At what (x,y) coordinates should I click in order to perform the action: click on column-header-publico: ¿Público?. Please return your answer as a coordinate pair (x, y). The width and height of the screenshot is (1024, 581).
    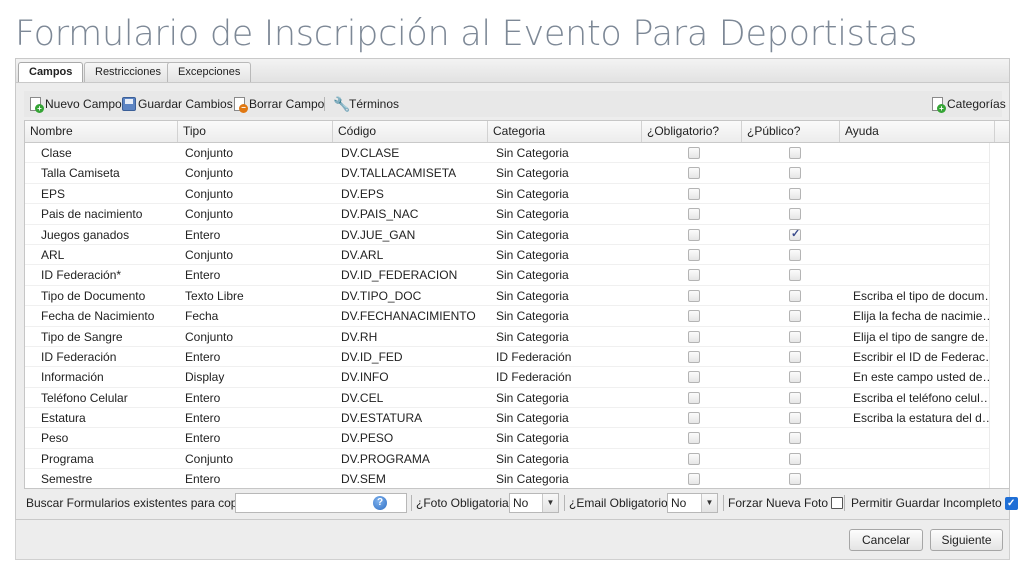
    Looking at the image, I should click on (791, 131).